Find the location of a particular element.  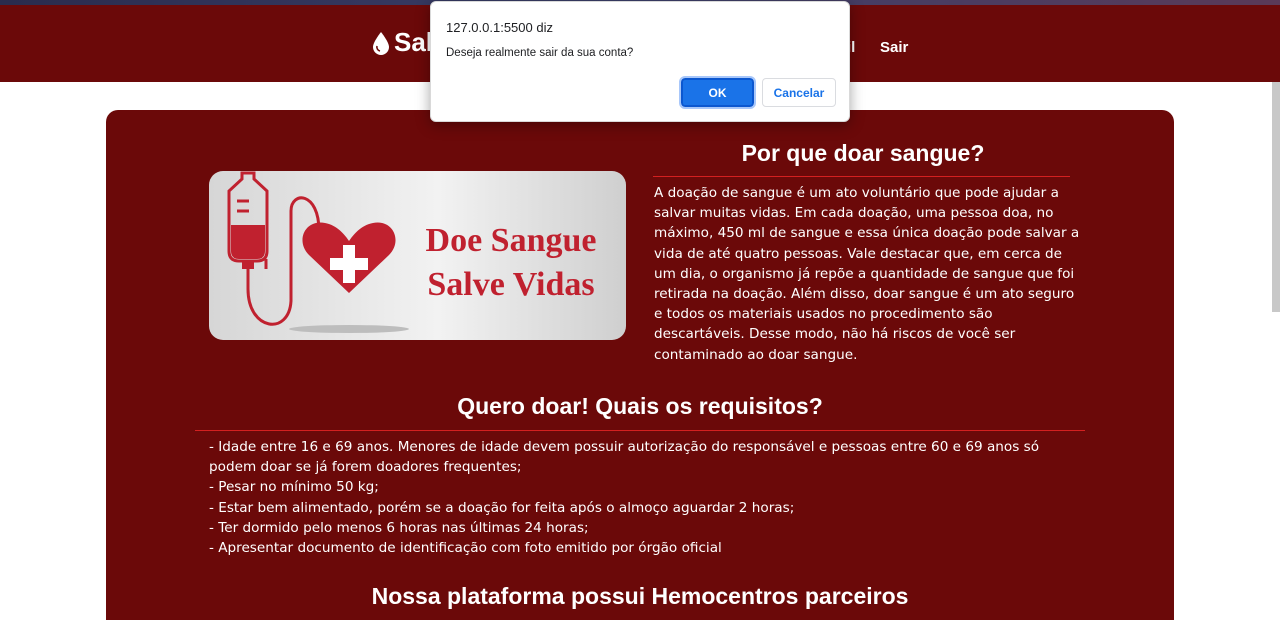

banner-illustration: Doe Sangue Salve Vidas is located at coordinates (412, 252).